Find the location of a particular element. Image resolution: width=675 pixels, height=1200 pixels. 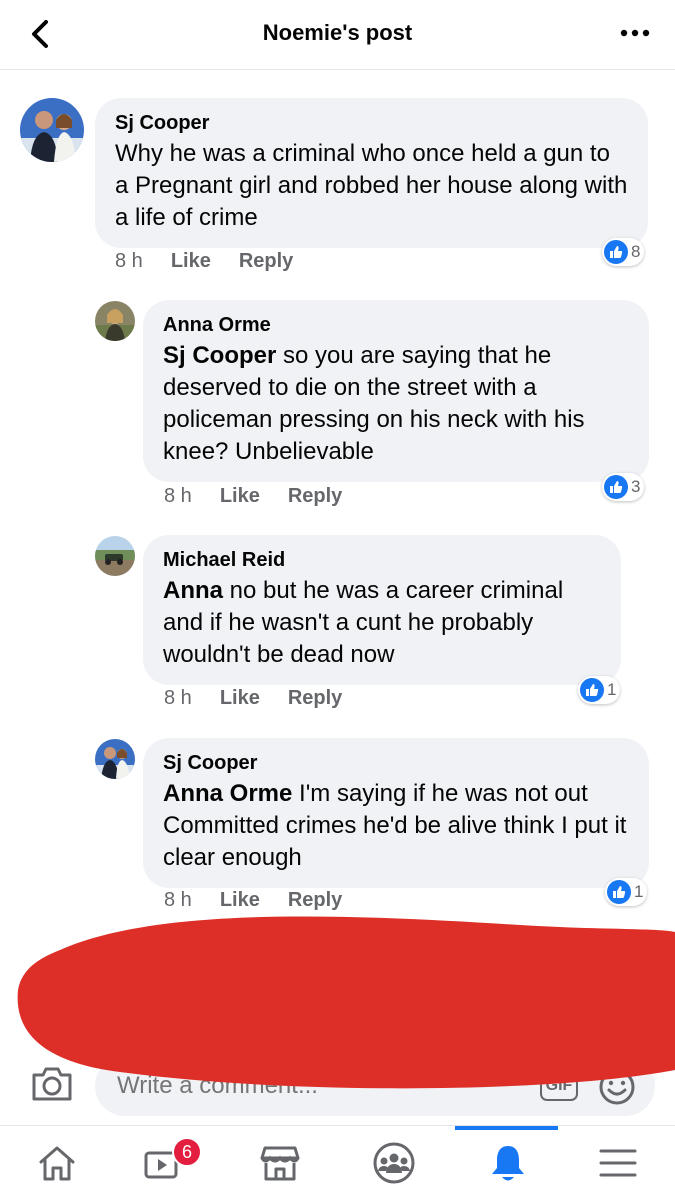

reaction-count: 8 is located at coordinates (623, 252).